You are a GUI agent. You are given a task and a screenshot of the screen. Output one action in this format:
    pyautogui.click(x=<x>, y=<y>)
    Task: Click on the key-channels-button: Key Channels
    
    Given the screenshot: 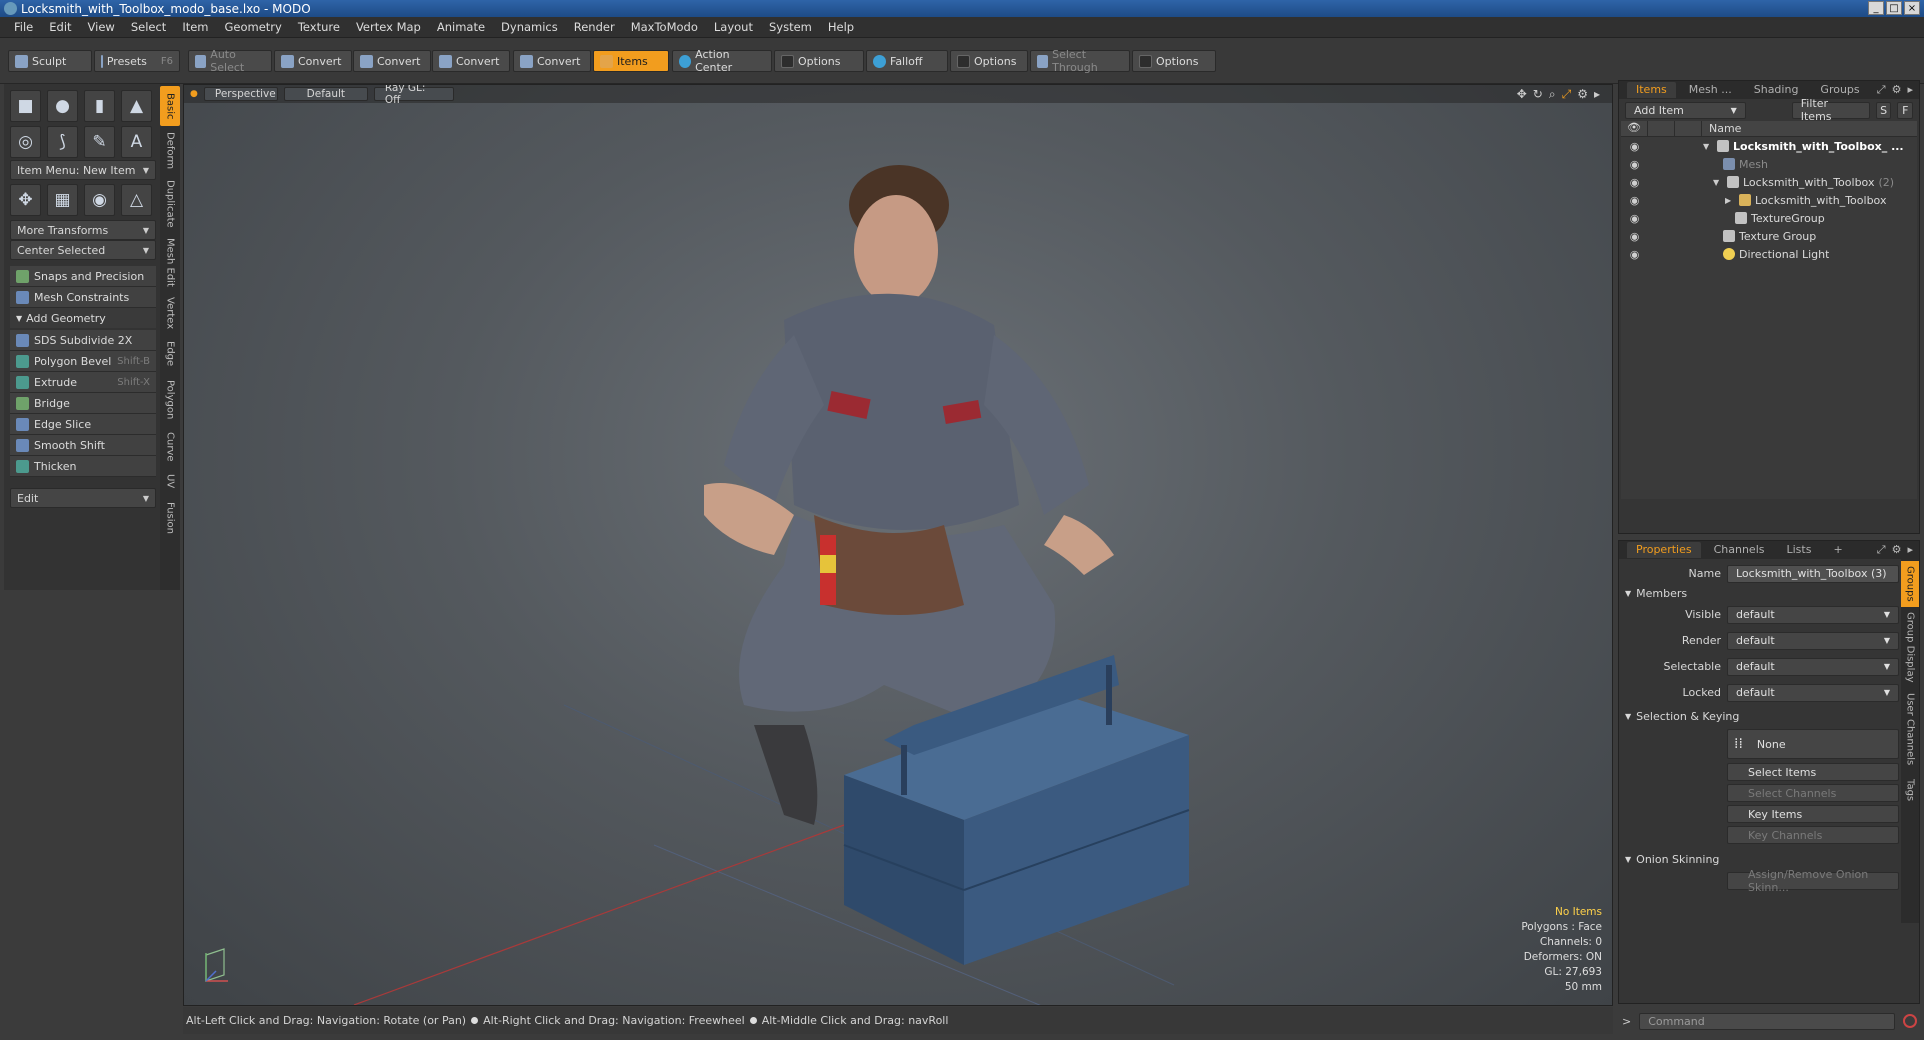 What is the action you would take?
    pyautogui.click(x=1813, y=835)
    